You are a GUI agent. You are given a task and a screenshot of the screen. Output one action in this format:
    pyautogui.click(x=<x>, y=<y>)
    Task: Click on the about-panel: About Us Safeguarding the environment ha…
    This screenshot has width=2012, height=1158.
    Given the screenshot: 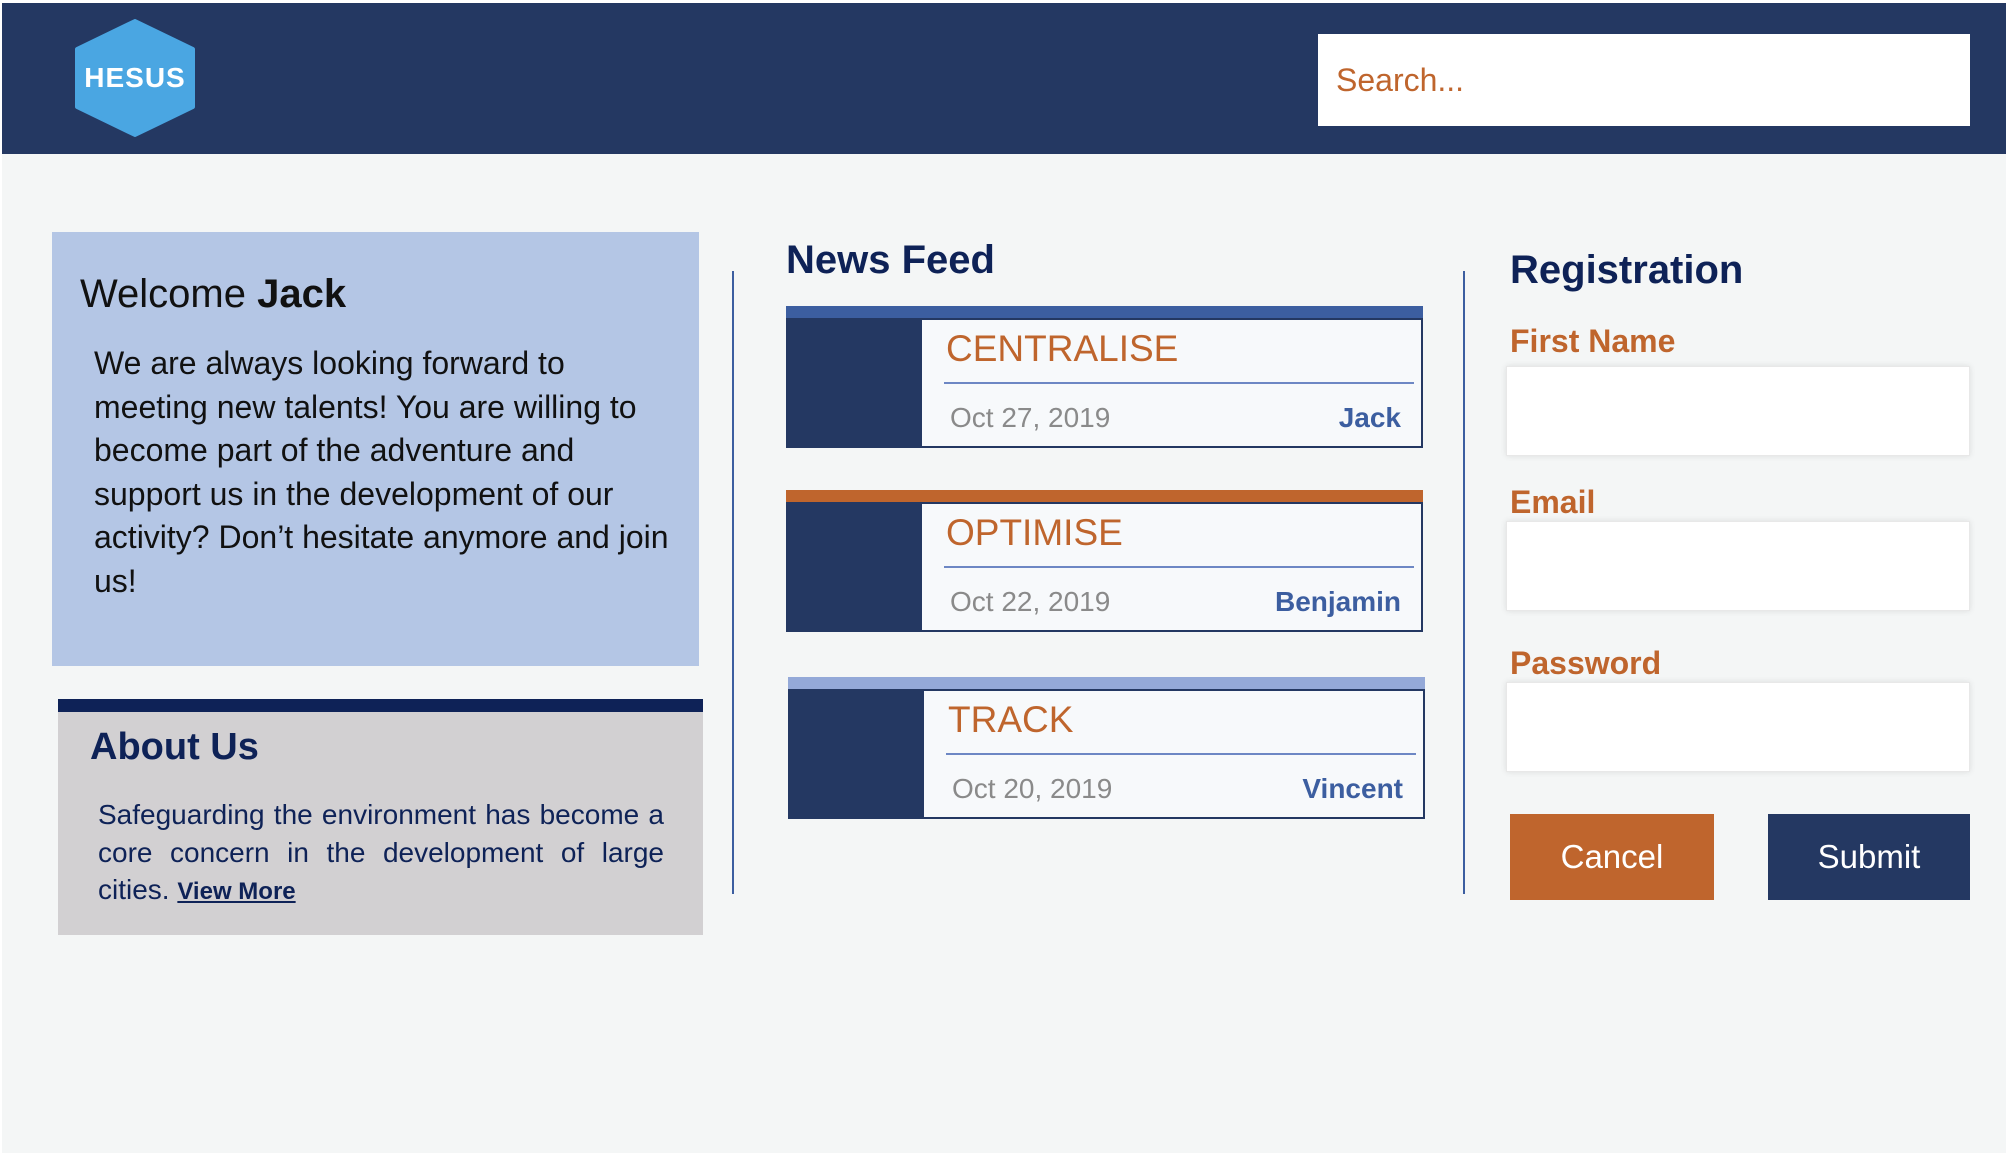 What is the action you would take?
    pyautogui.click(x=380, y=823)
    